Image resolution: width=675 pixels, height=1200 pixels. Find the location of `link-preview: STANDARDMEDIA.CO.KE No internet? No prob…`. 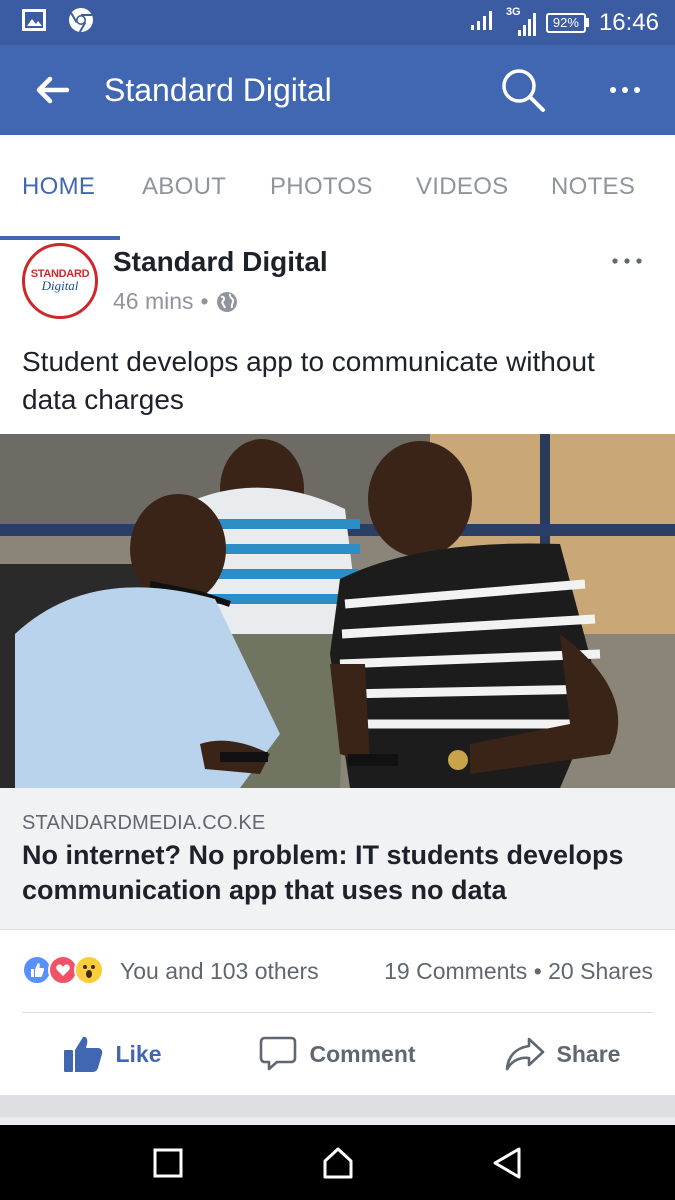

link-preview: STANDARDMEDIA.CO.KE No internet? No prob… is located at coordinates (337, 859).